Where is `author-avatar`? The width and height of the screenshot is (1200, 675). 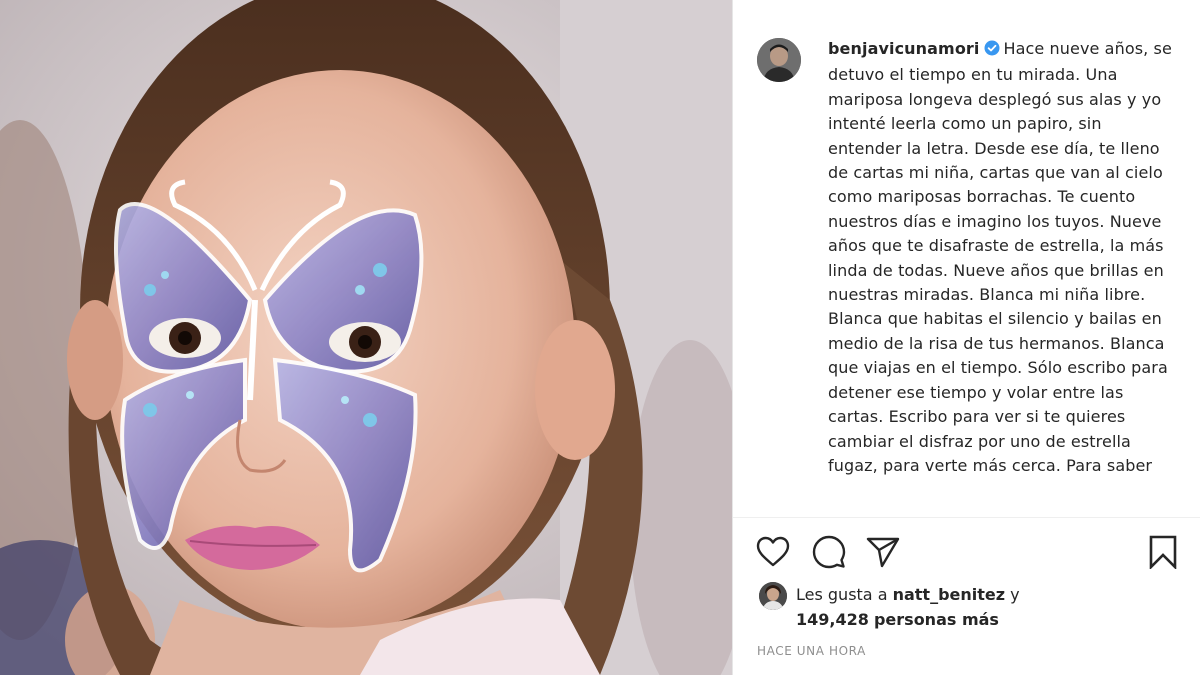
author-avatar is located at coordinates (779, 60).